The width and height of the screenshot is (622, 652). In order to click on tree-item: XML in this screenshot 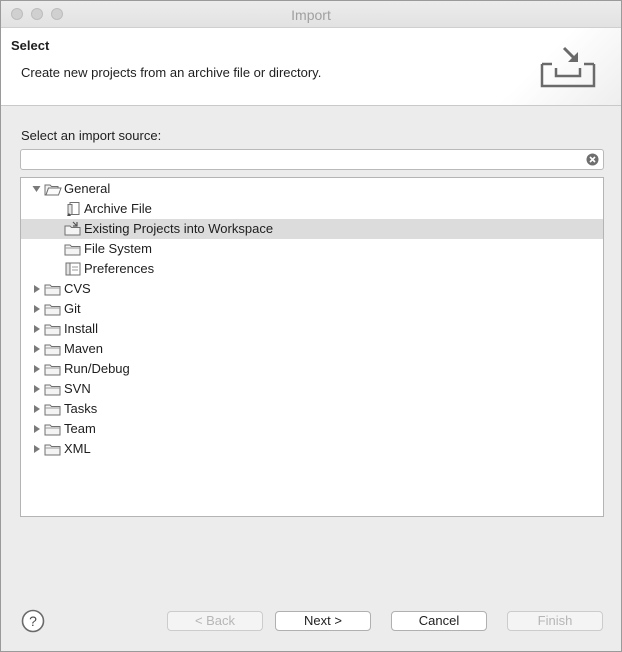, I will do `click(312, 449)`.